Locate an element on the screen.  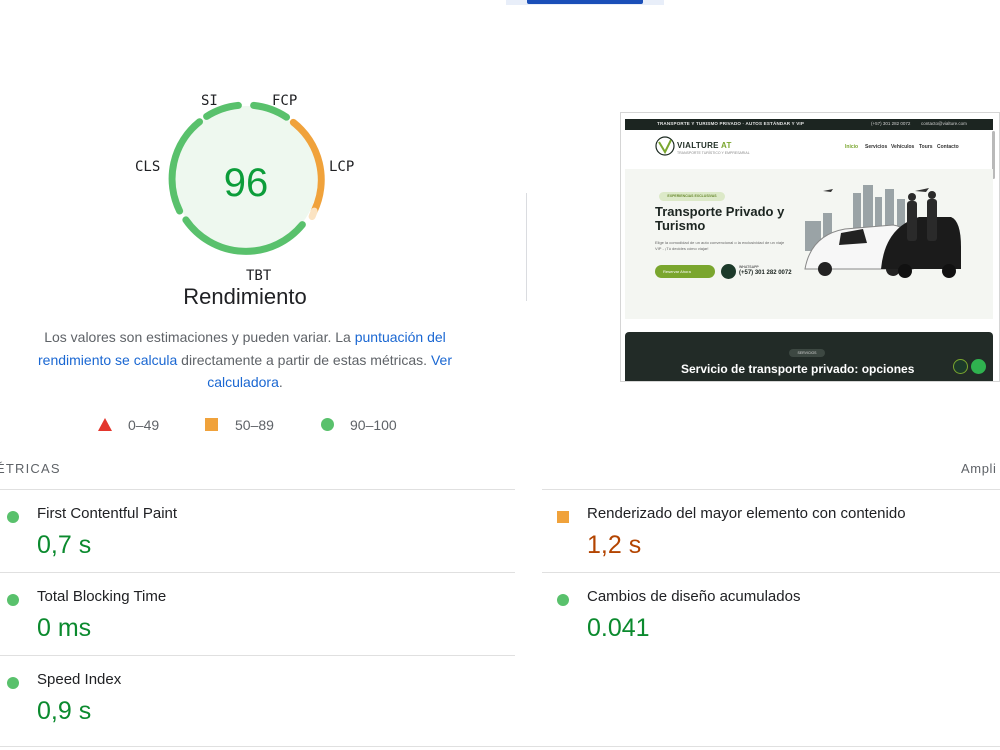
gauge-label-tbt: TBT is located at coordinates (259, 276).